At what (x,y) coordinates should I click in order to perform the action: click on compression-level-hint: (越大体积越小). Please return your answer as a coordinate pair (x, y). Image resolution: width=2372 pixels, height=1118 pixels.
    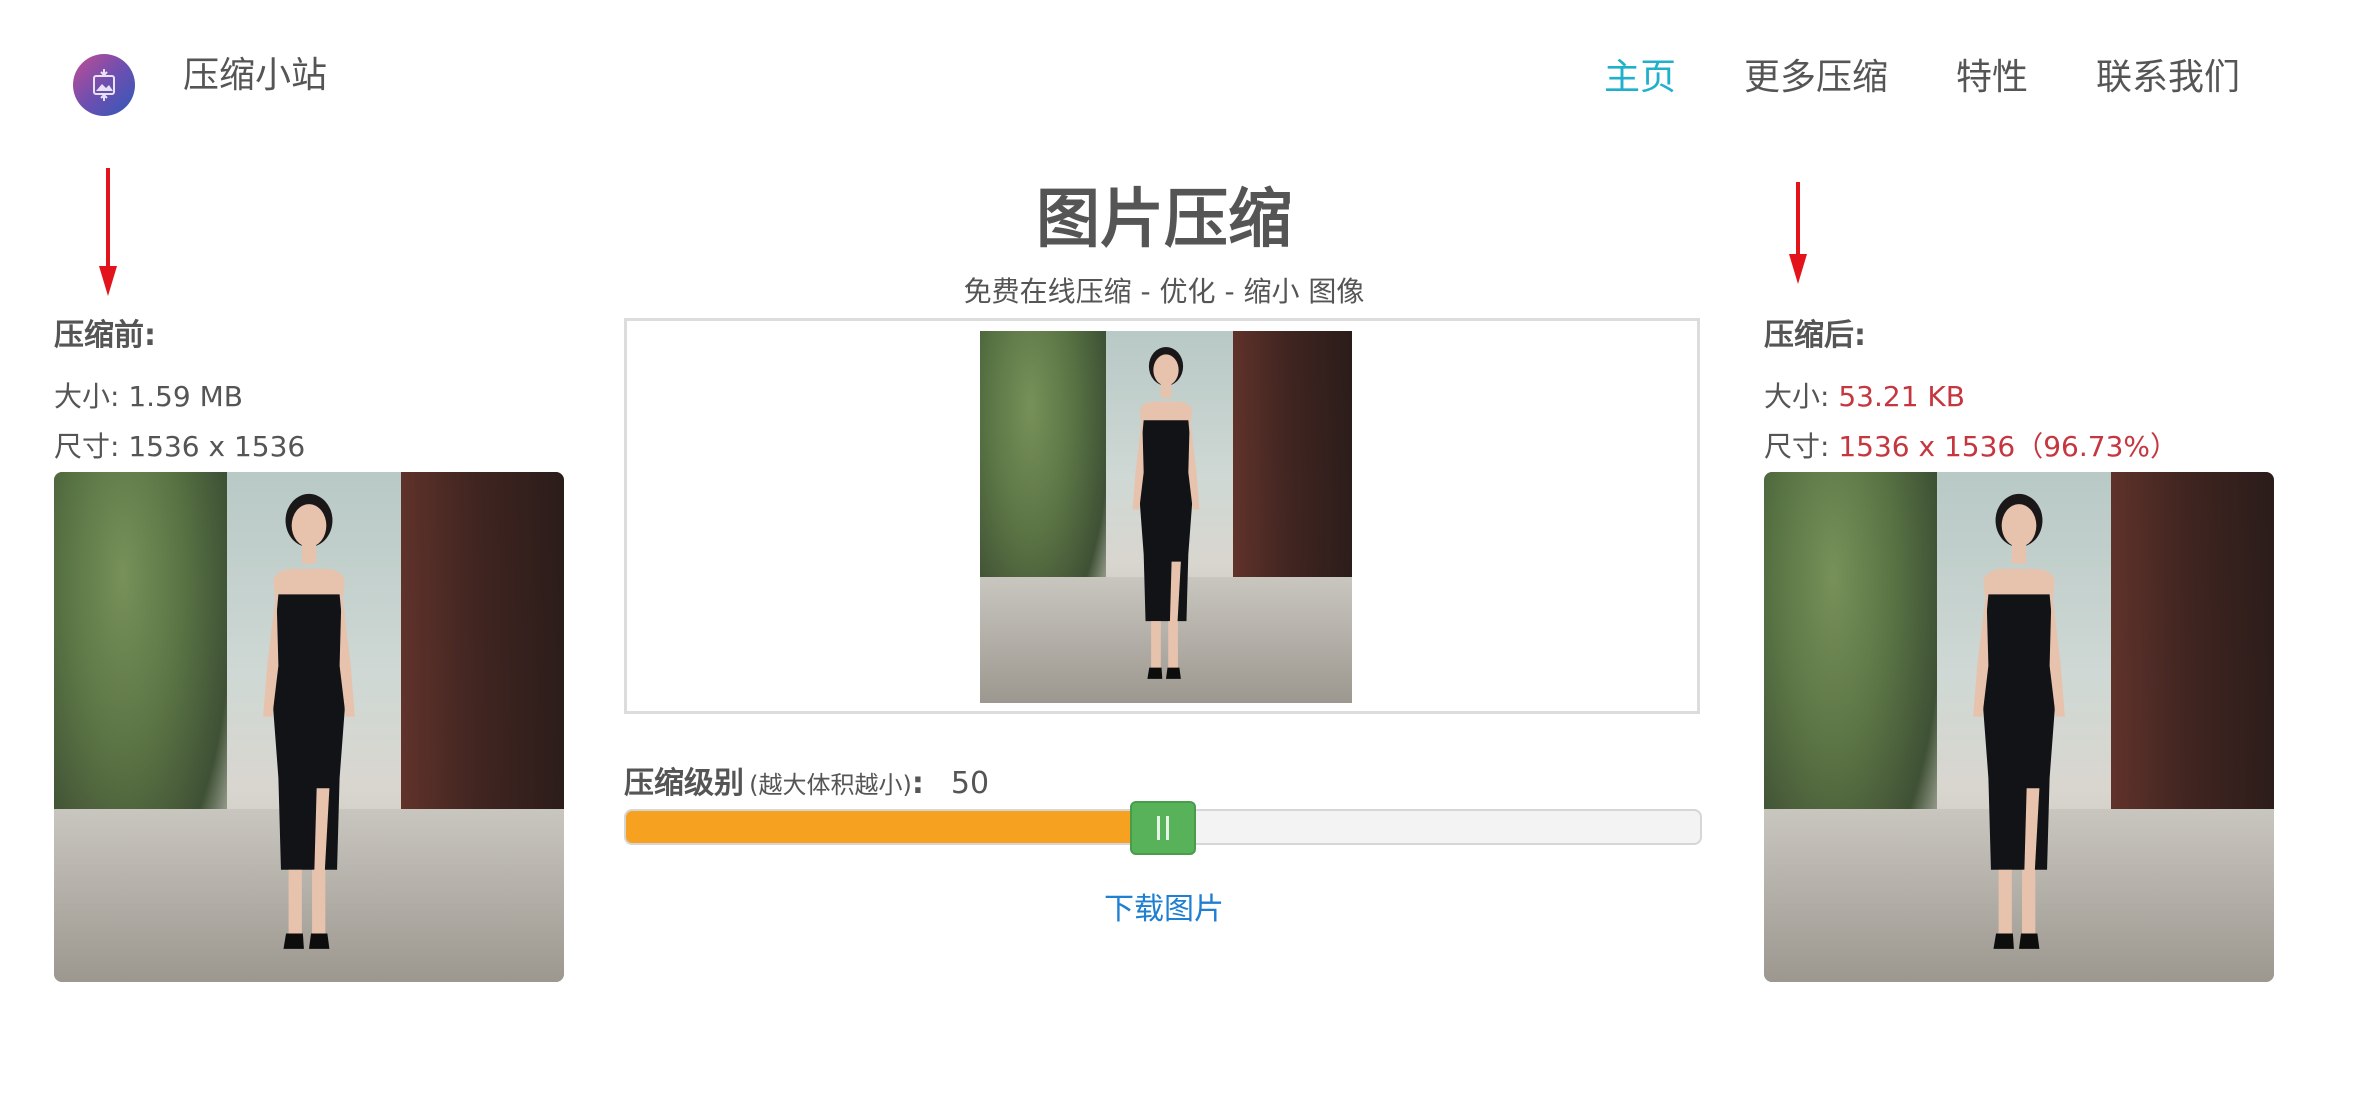
    Looking at the image, I should click on (830, 785).